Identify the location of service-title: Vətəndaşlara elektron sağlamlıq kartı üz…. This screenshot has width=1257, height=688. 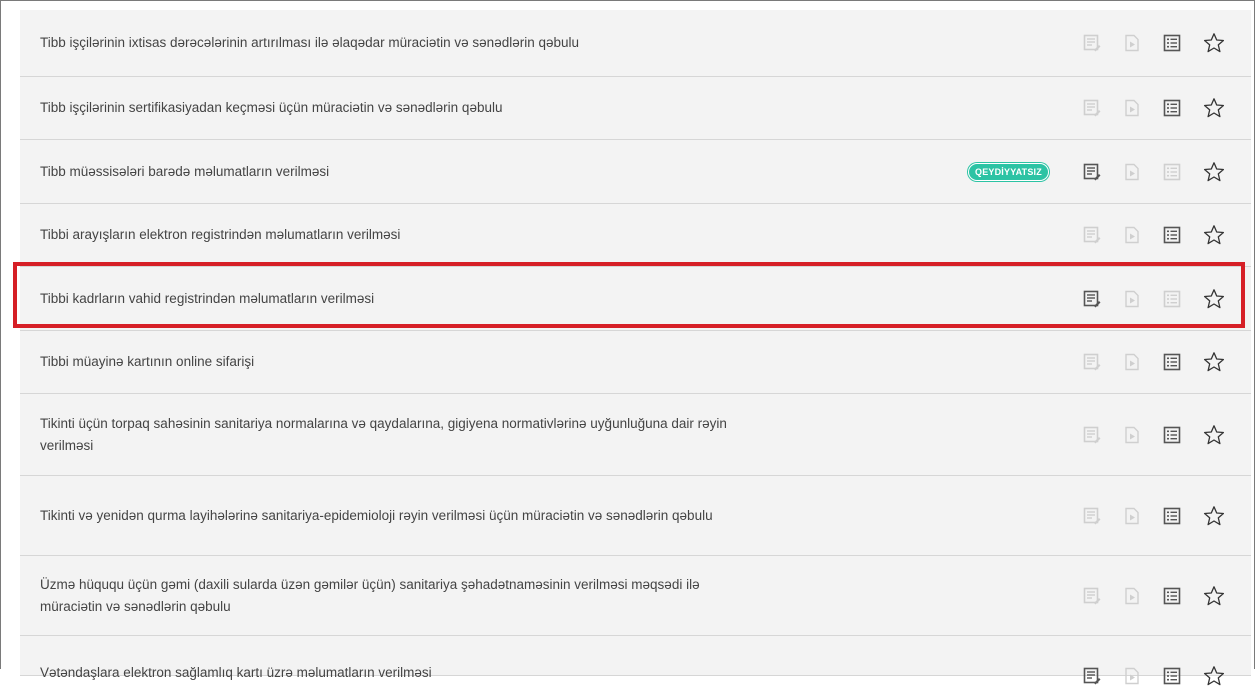
(400, 673).